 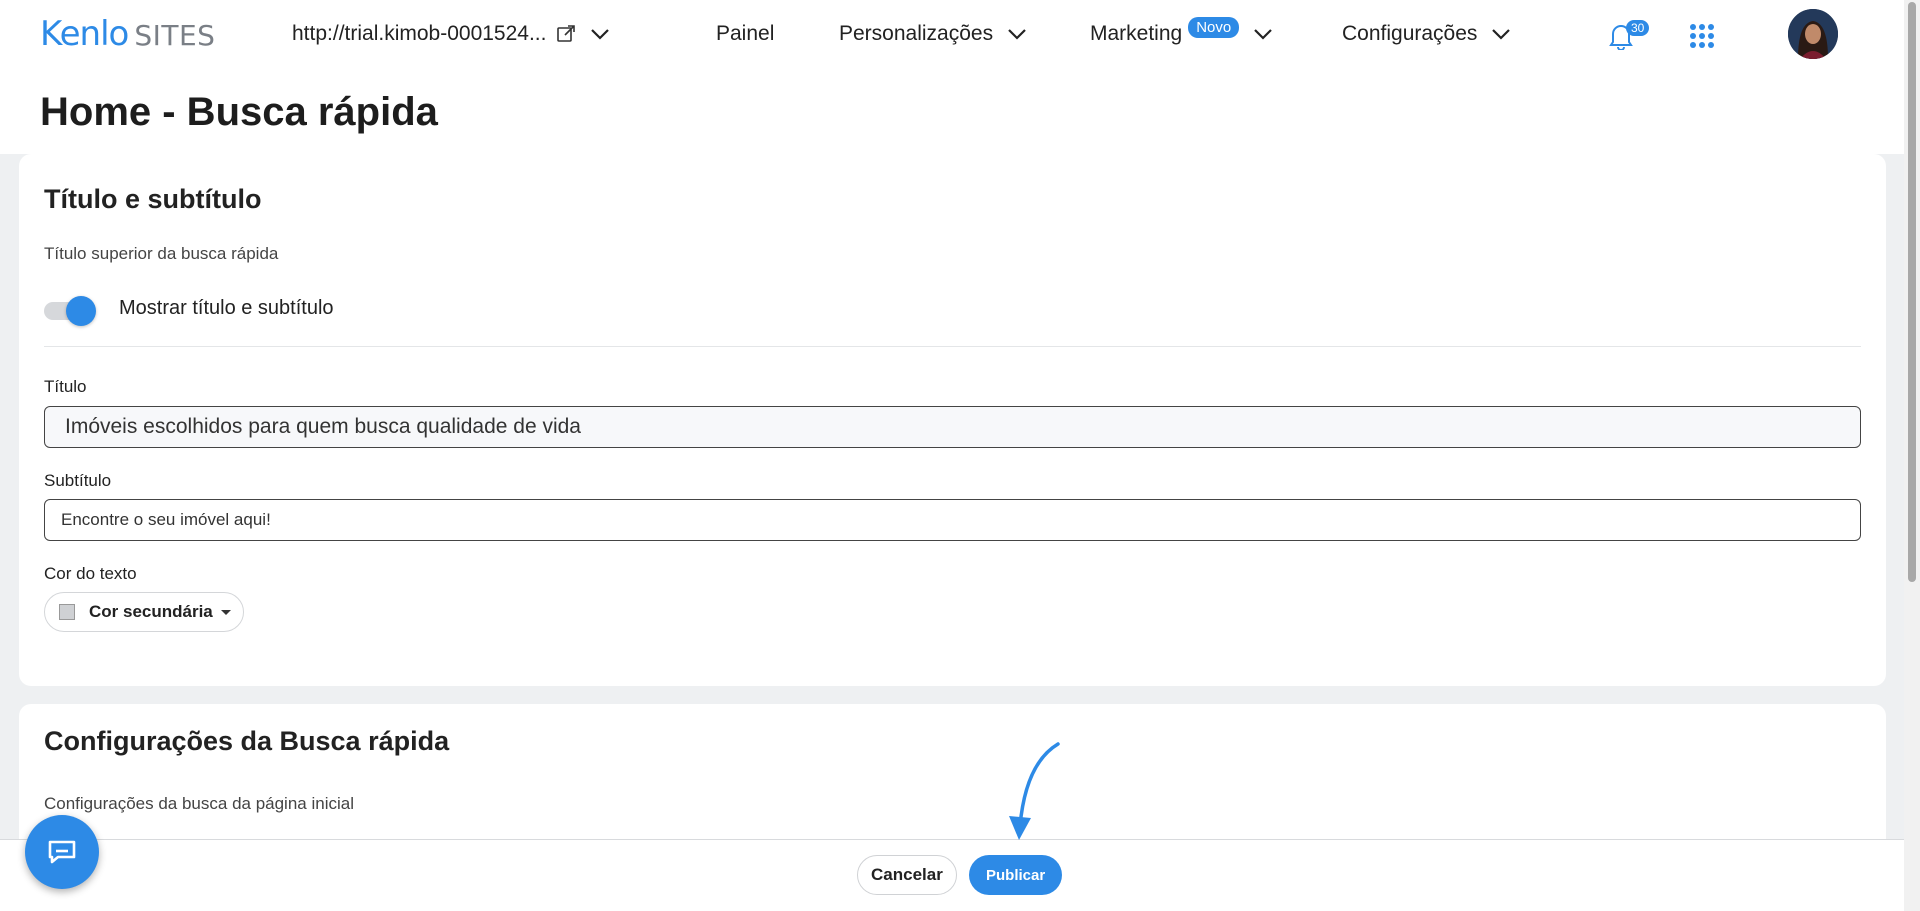 I want to click on subtitulo-input: Encontre o seu imóvel aqui!, so click(x=952, y=520).